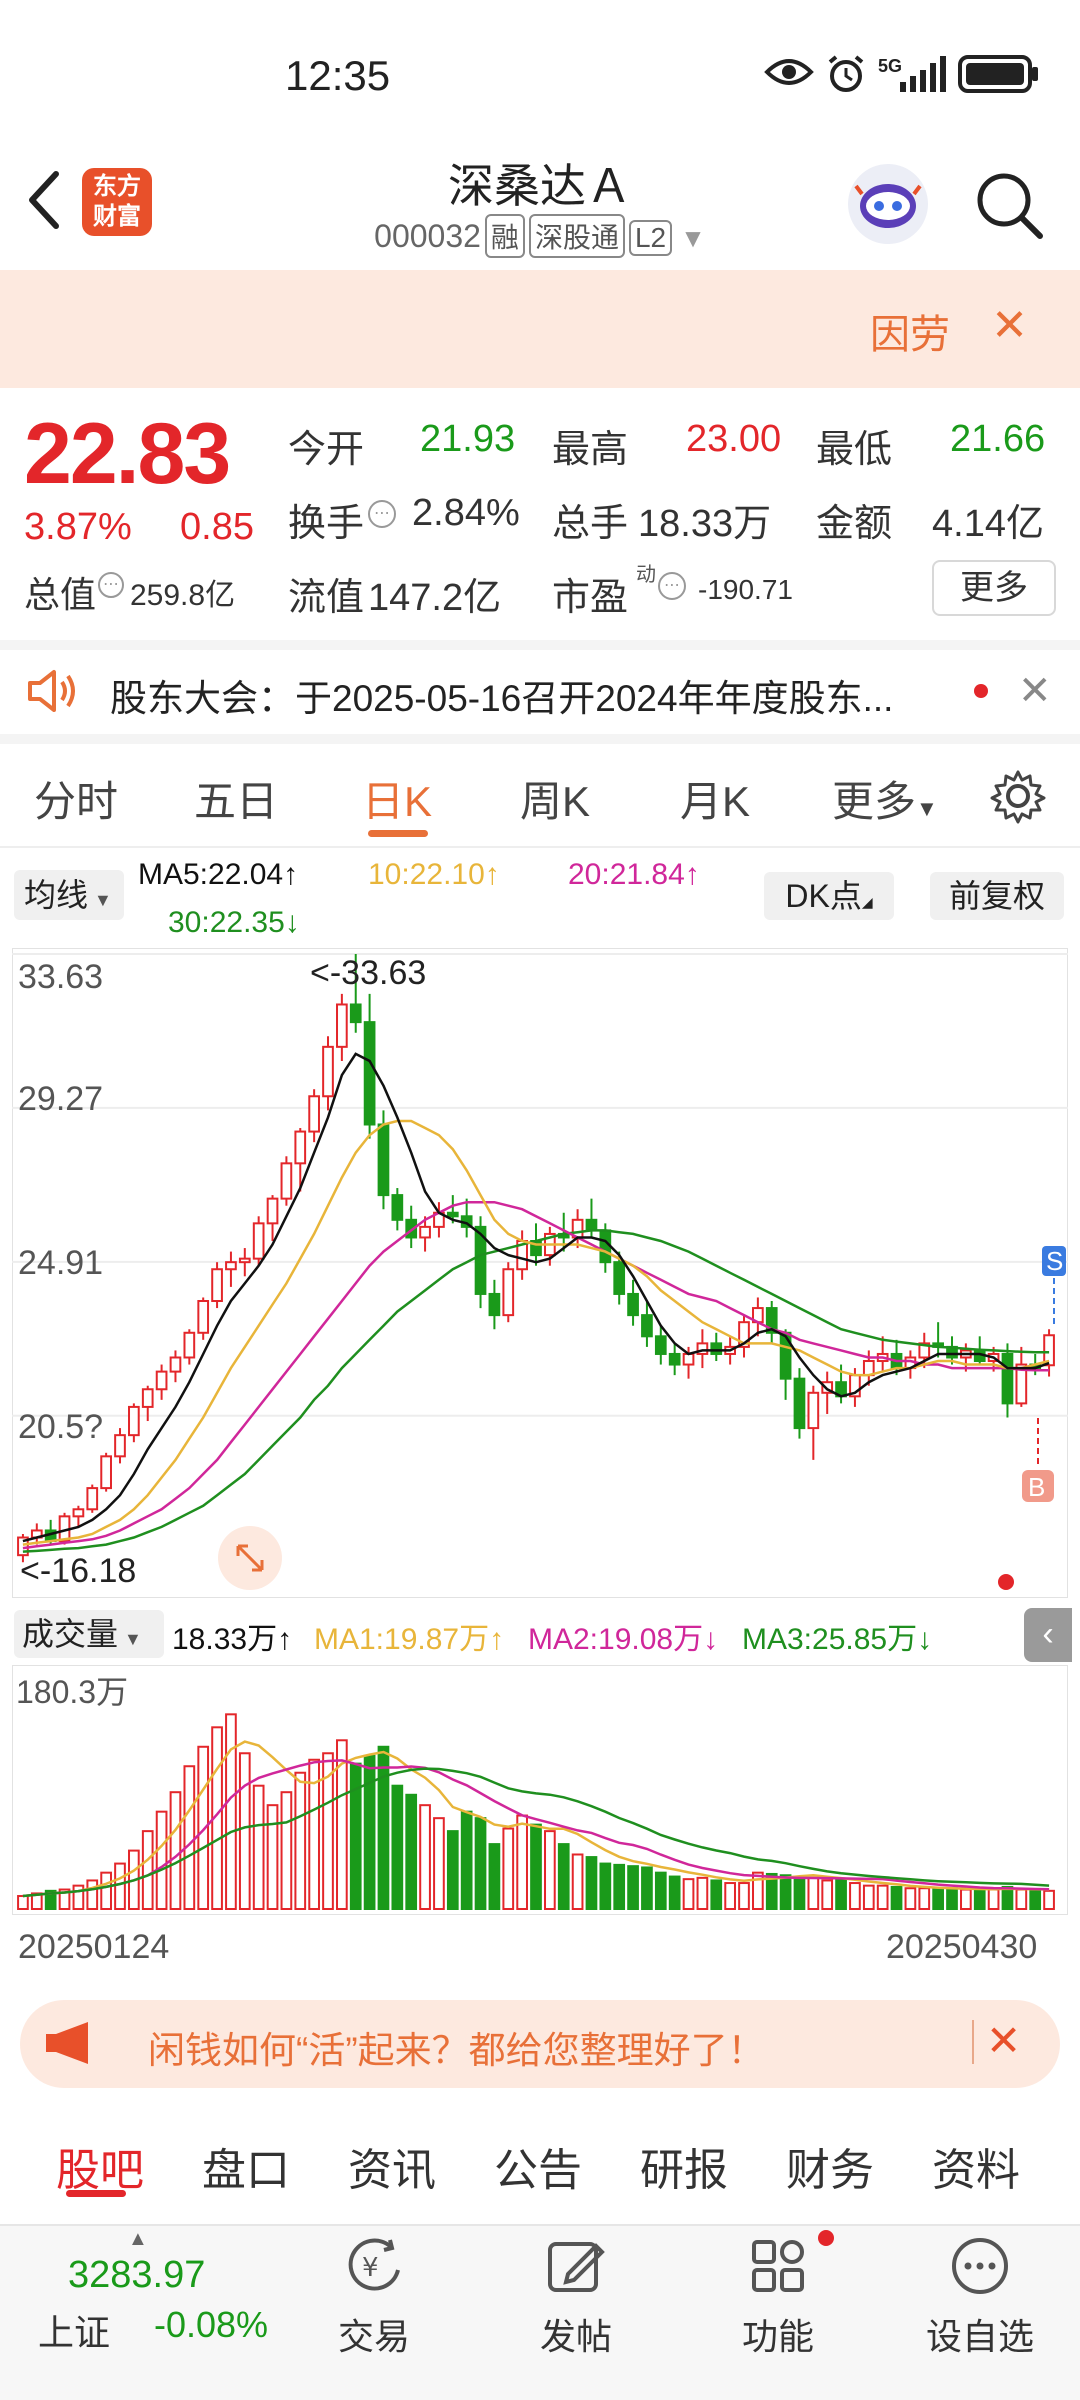  Describe the element at coordinates (1036, 1487) in the screenshot. I see `buy-marker: B` at that location.